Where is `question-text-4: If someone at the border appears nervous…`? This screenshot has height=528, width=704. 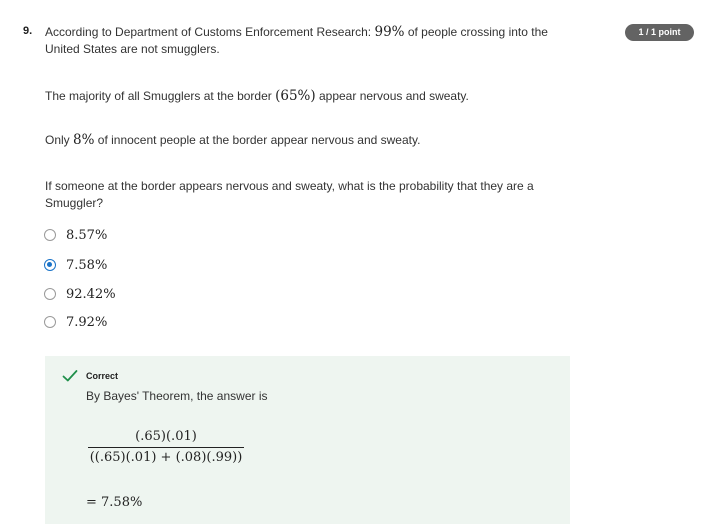
question-text-4: If someone at the border appears nervous… is located at coordinates (289, 195).